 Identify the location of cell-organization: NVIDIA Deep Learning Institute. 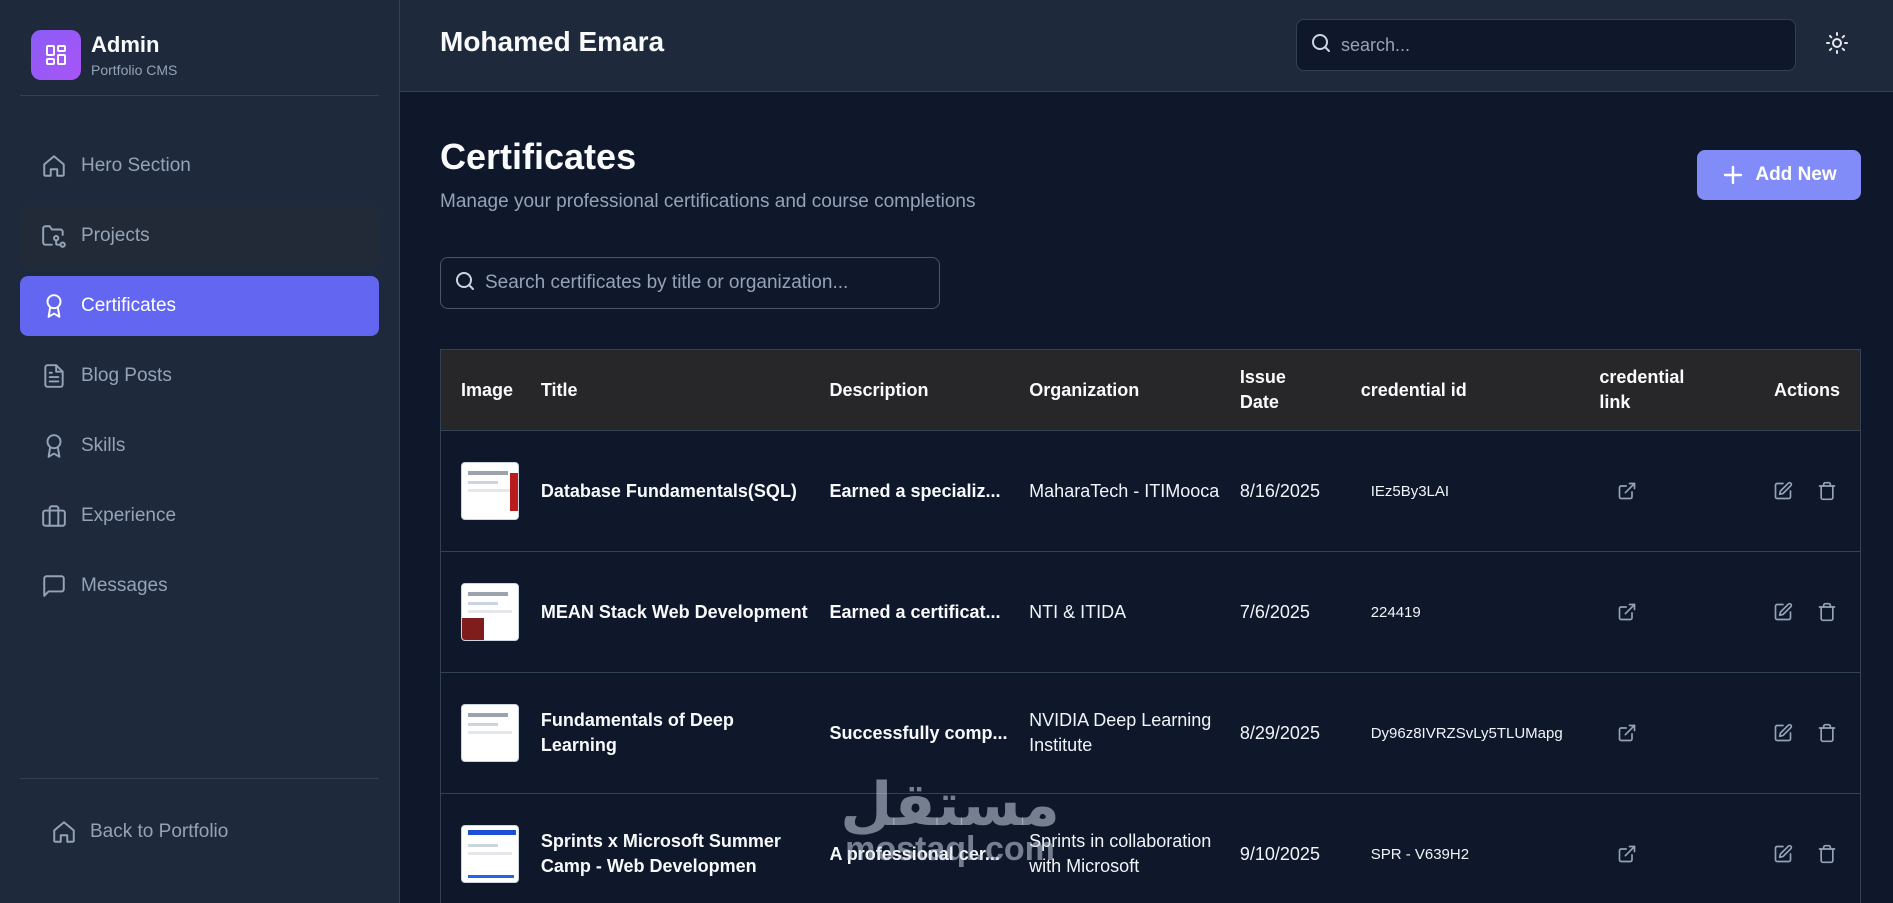
(1120, 732).